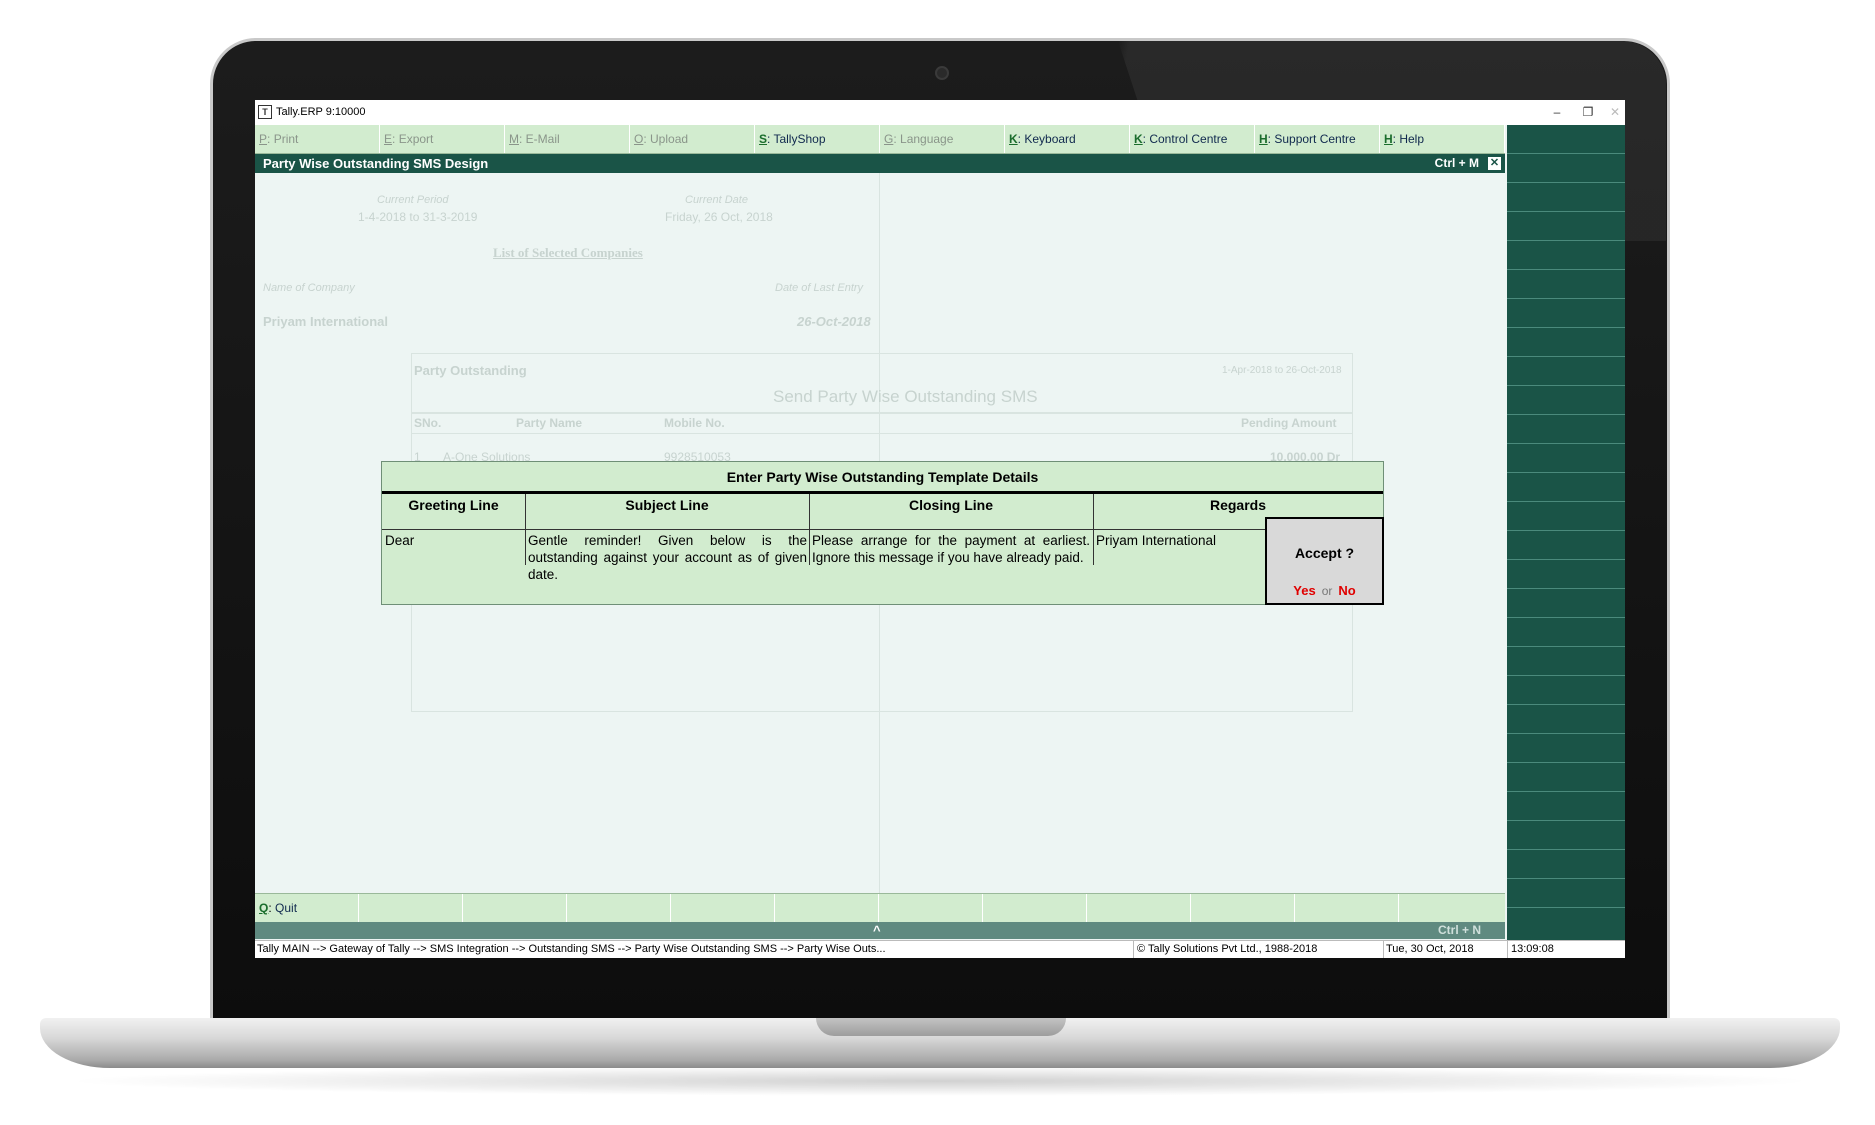 Image resolution: width=1875 pixels, height=1125 pixels. What do you see at coordinates (1178, 540) in the screenshot?
I see `regards-field: Priyam International` at bounding box center [1178, 540].